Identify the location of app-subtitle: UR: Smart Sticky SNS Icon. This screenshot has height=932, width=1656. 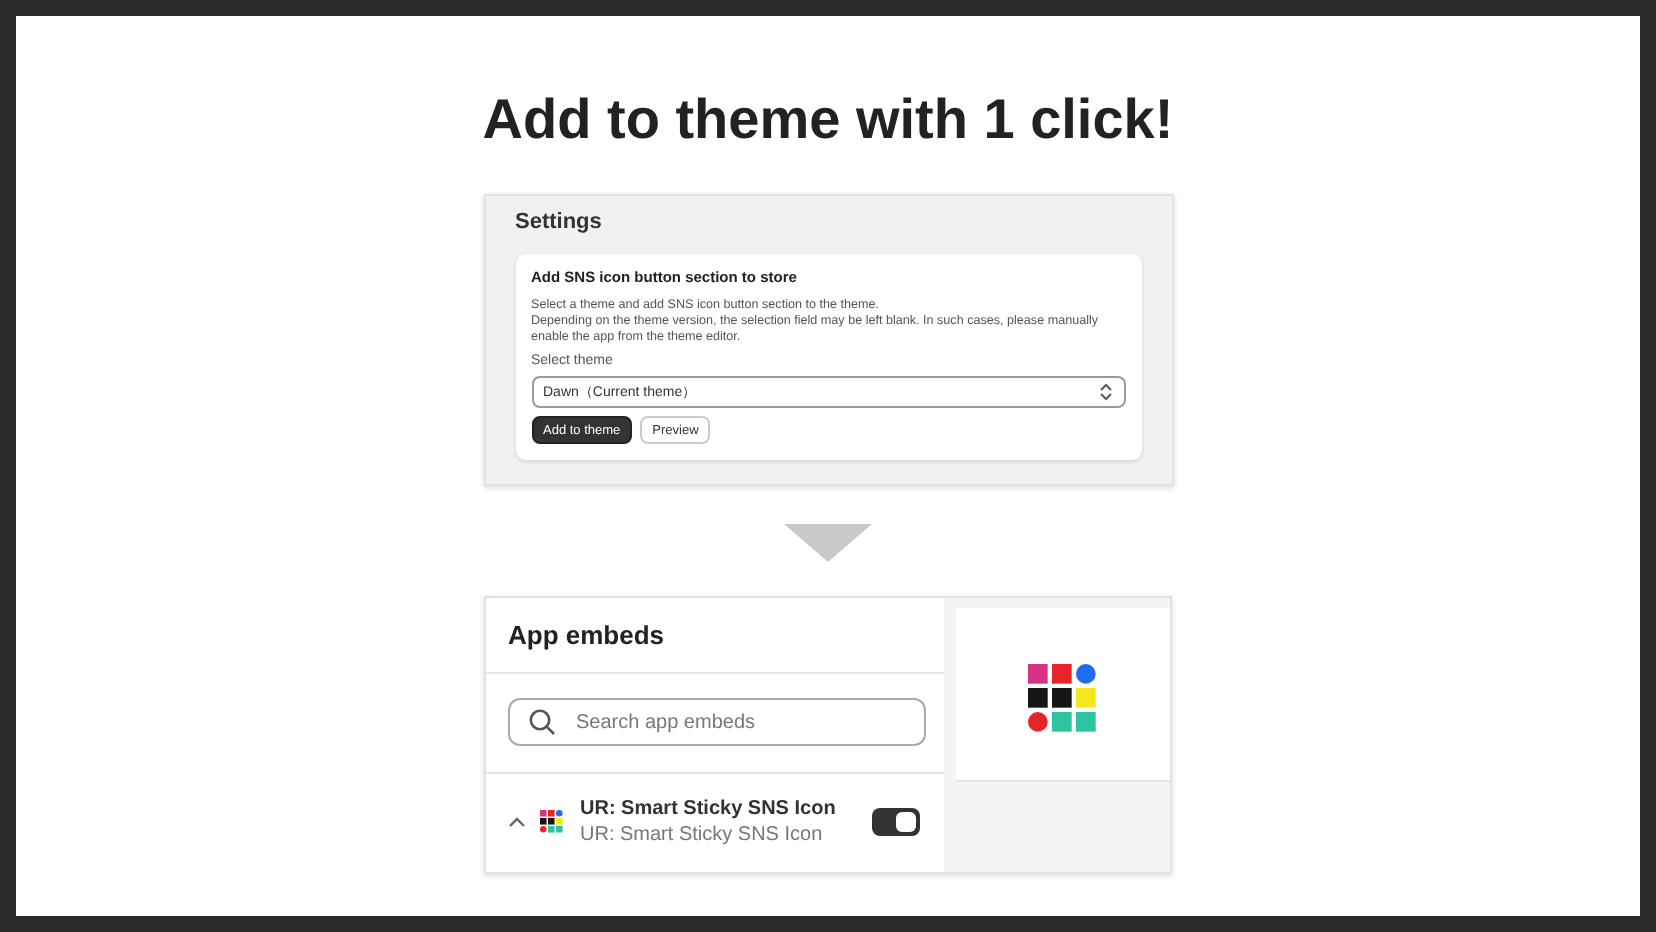
(702, 835).